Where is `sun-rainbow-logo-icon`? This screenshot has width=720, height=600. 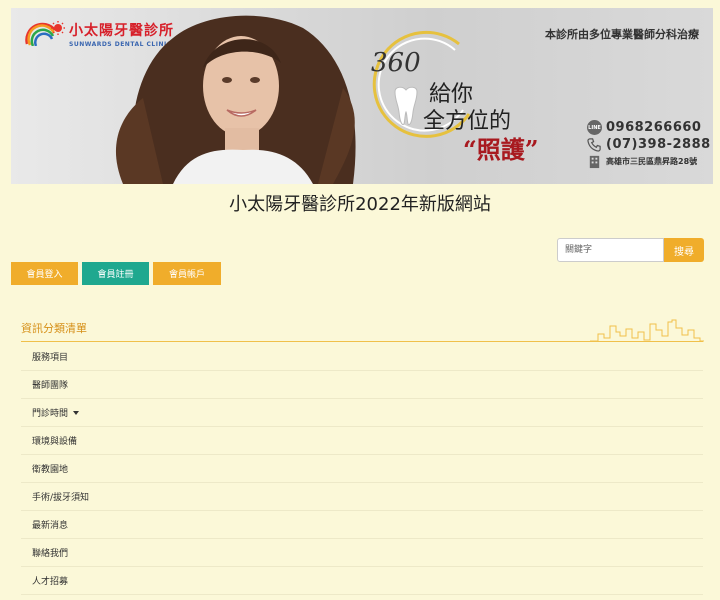 sun-rainbow-logo-icon is located at coordinates (45, 33).